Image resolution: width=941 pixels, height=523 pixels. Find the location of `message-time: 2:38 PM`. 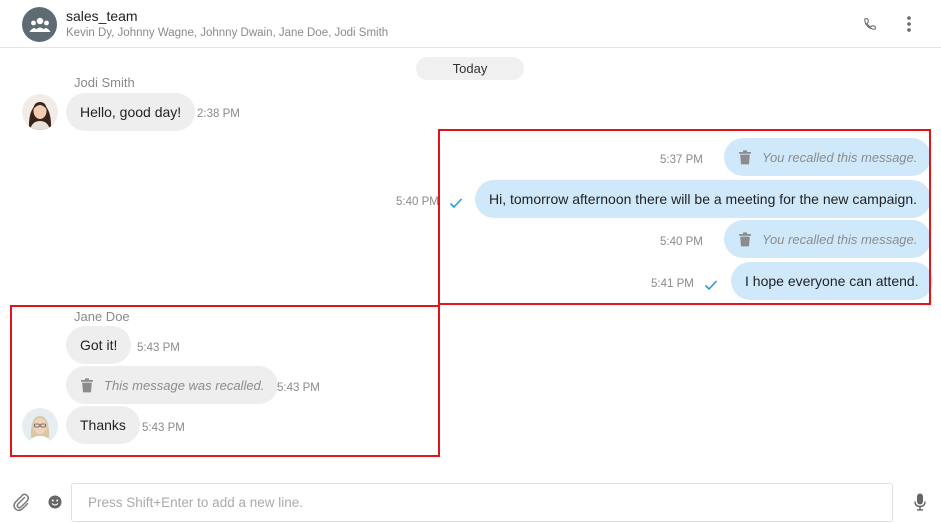

message-time: 2:38 PM is located at coordinates (218, 114).